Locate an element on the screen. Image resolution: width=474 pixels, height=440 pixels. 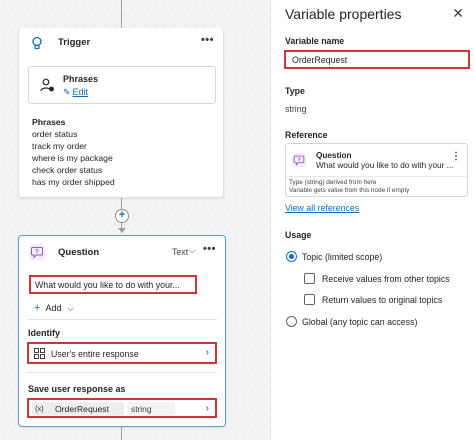
pencil-icon: ✎ is located at coordinates (67, 92).